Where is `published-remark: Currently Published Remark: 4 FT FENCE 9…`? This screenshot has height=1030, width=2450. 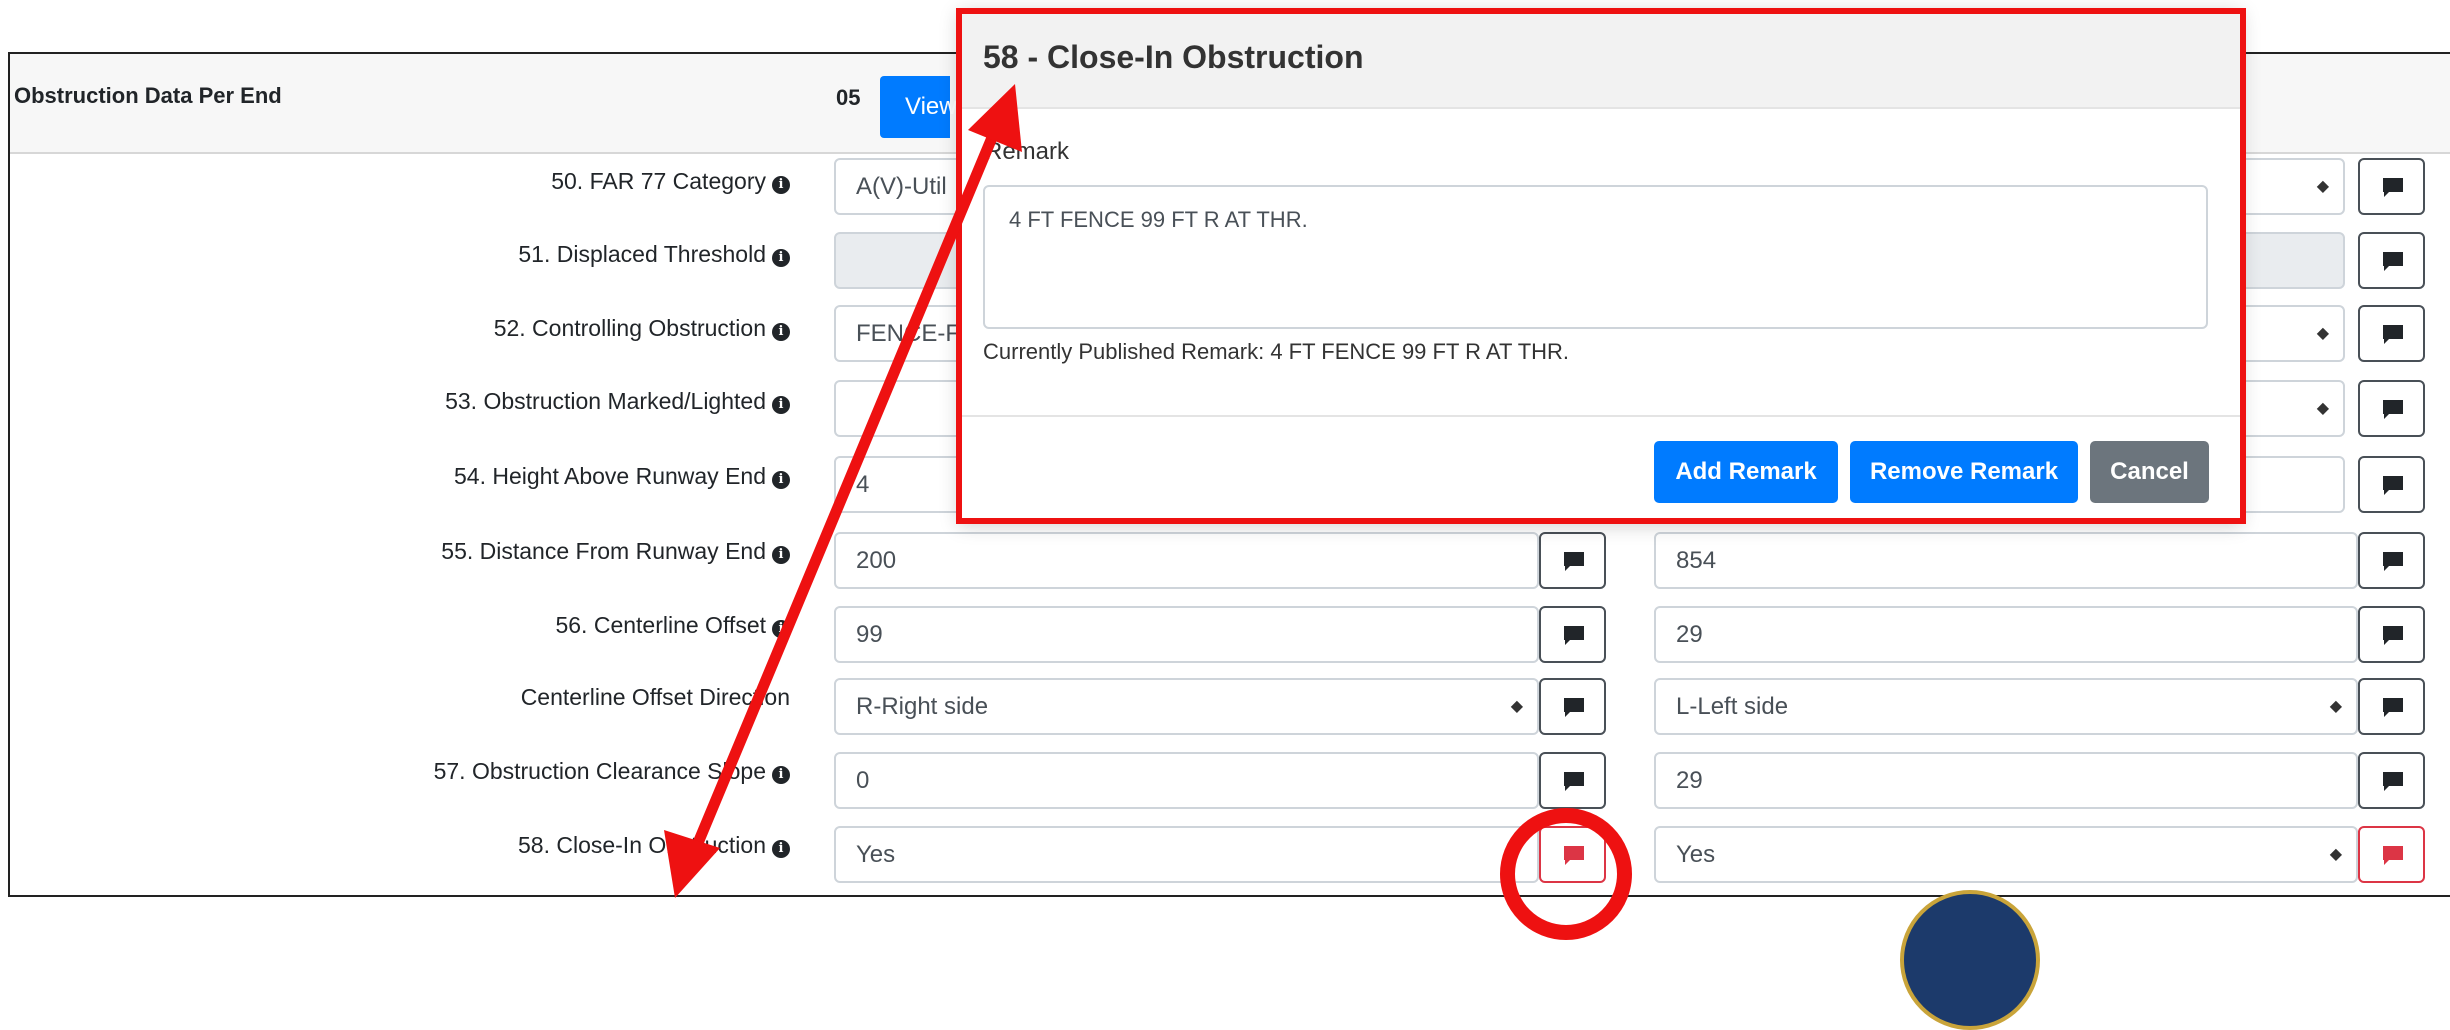 published-remark: Currently Published Remark: 4 FT FENCE 9… is located at coordinates (1276, 351).